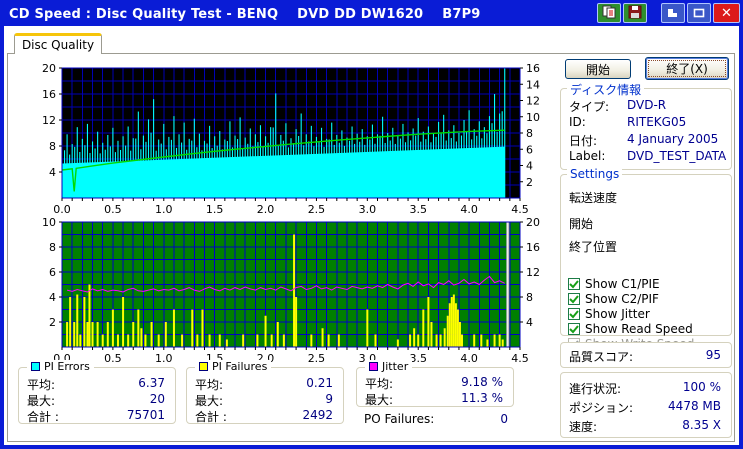 The width and height of the screenshot is (743, 449). I want to click on pi-errors-legend: PI Errors, so click(60, 366).